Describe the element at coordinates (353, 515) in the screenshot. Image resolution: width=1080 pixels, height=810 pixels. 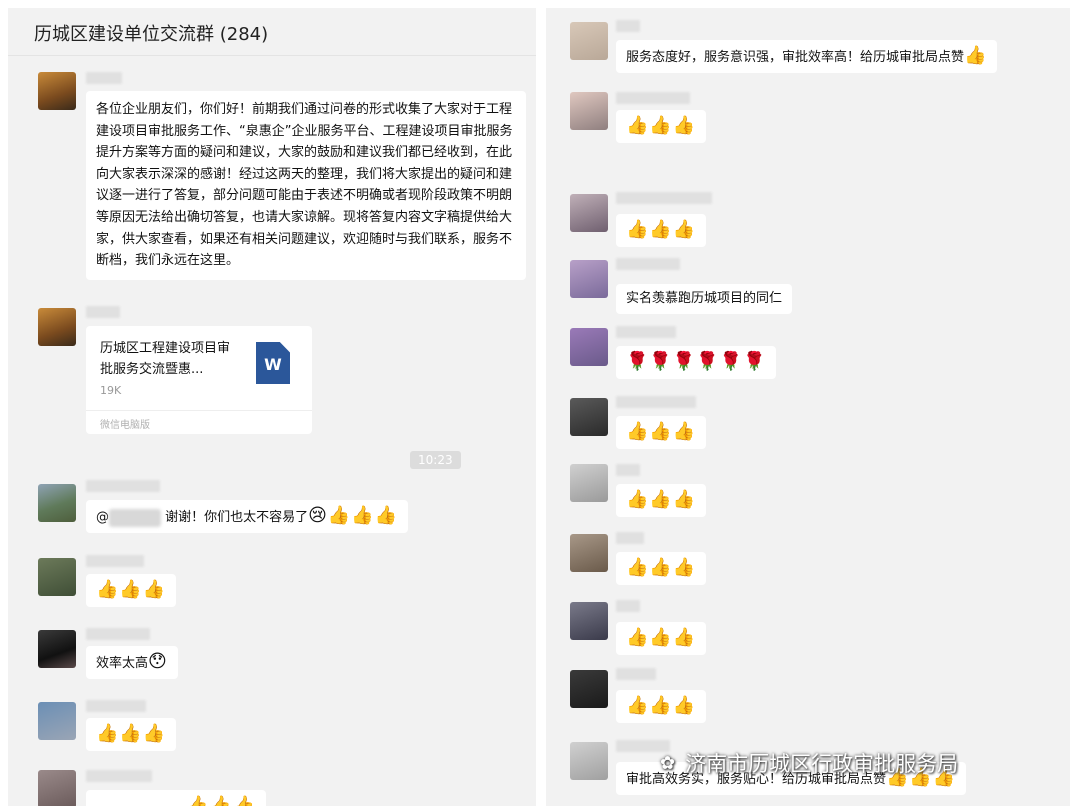
I see `emoji-icon: 😢👍👍👍` at that location.